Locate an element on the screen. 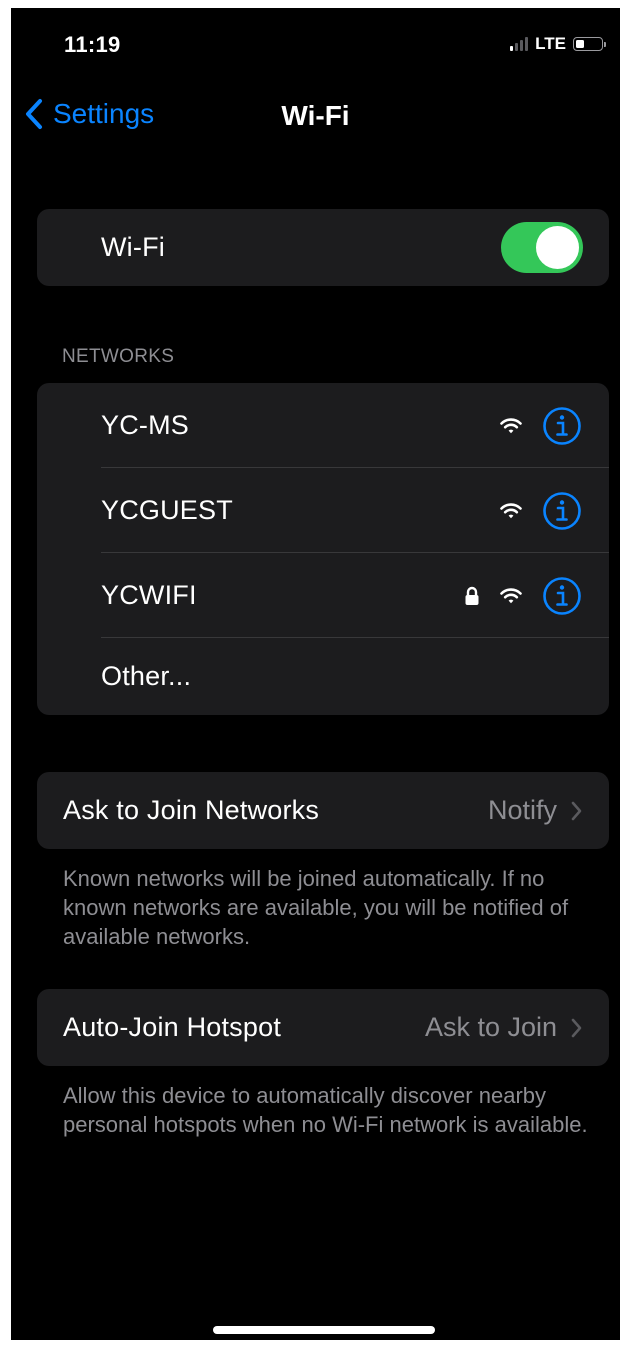 This screenshot has width=621, height=1347. auto-join-hotspot-value: Ask to Join is located at coordinates (490, 1027).